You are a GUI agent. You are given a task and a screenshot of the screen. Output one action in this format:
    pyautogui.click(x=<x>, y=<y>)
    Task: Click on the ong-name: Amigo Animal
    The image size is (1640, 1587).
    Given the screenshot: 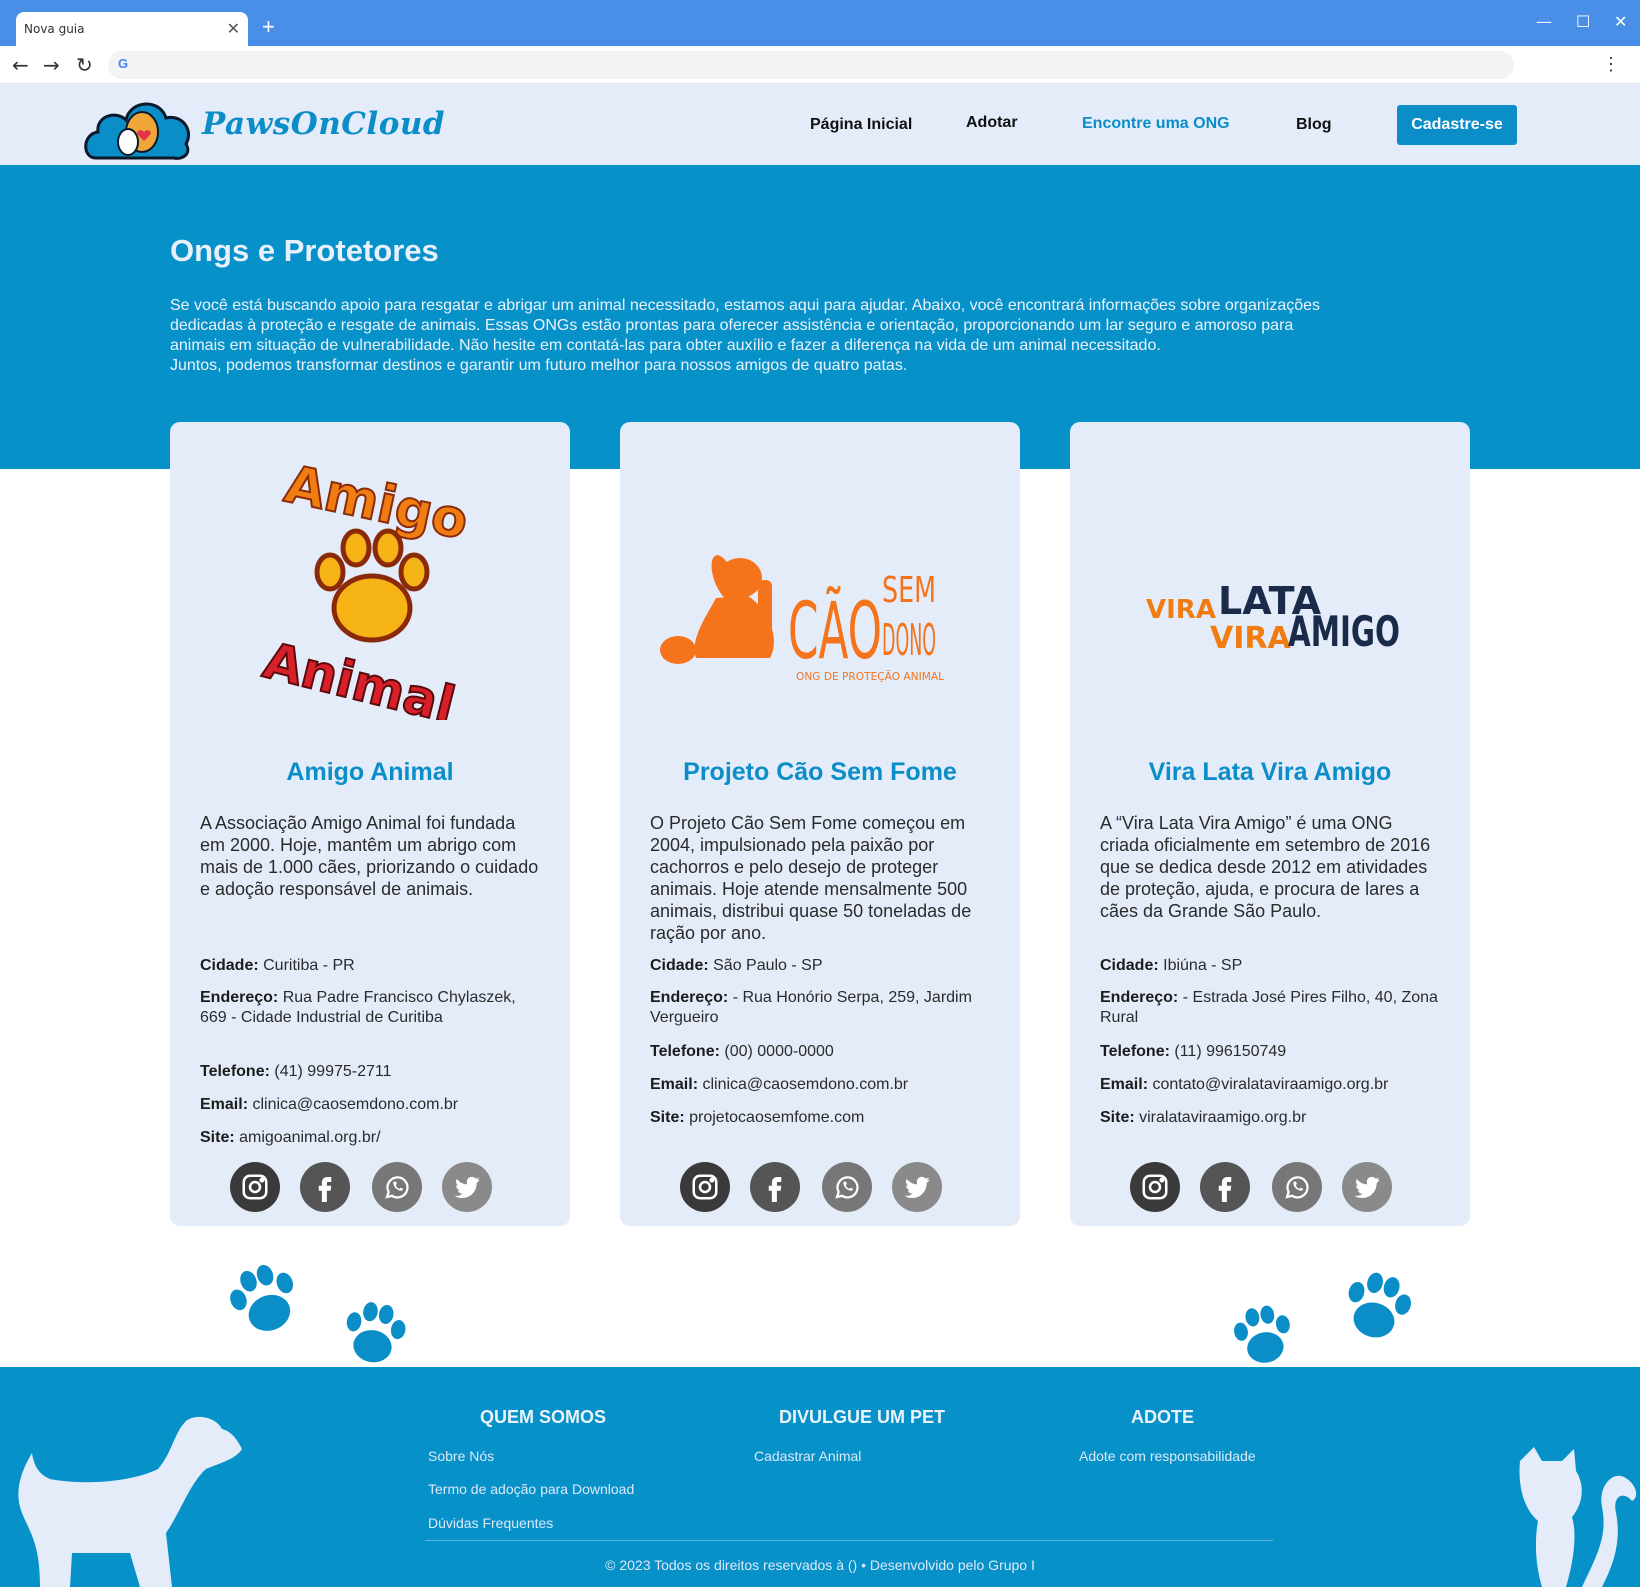 What is the action you would take?
    pyautogui.click(x=370, y=772)
    